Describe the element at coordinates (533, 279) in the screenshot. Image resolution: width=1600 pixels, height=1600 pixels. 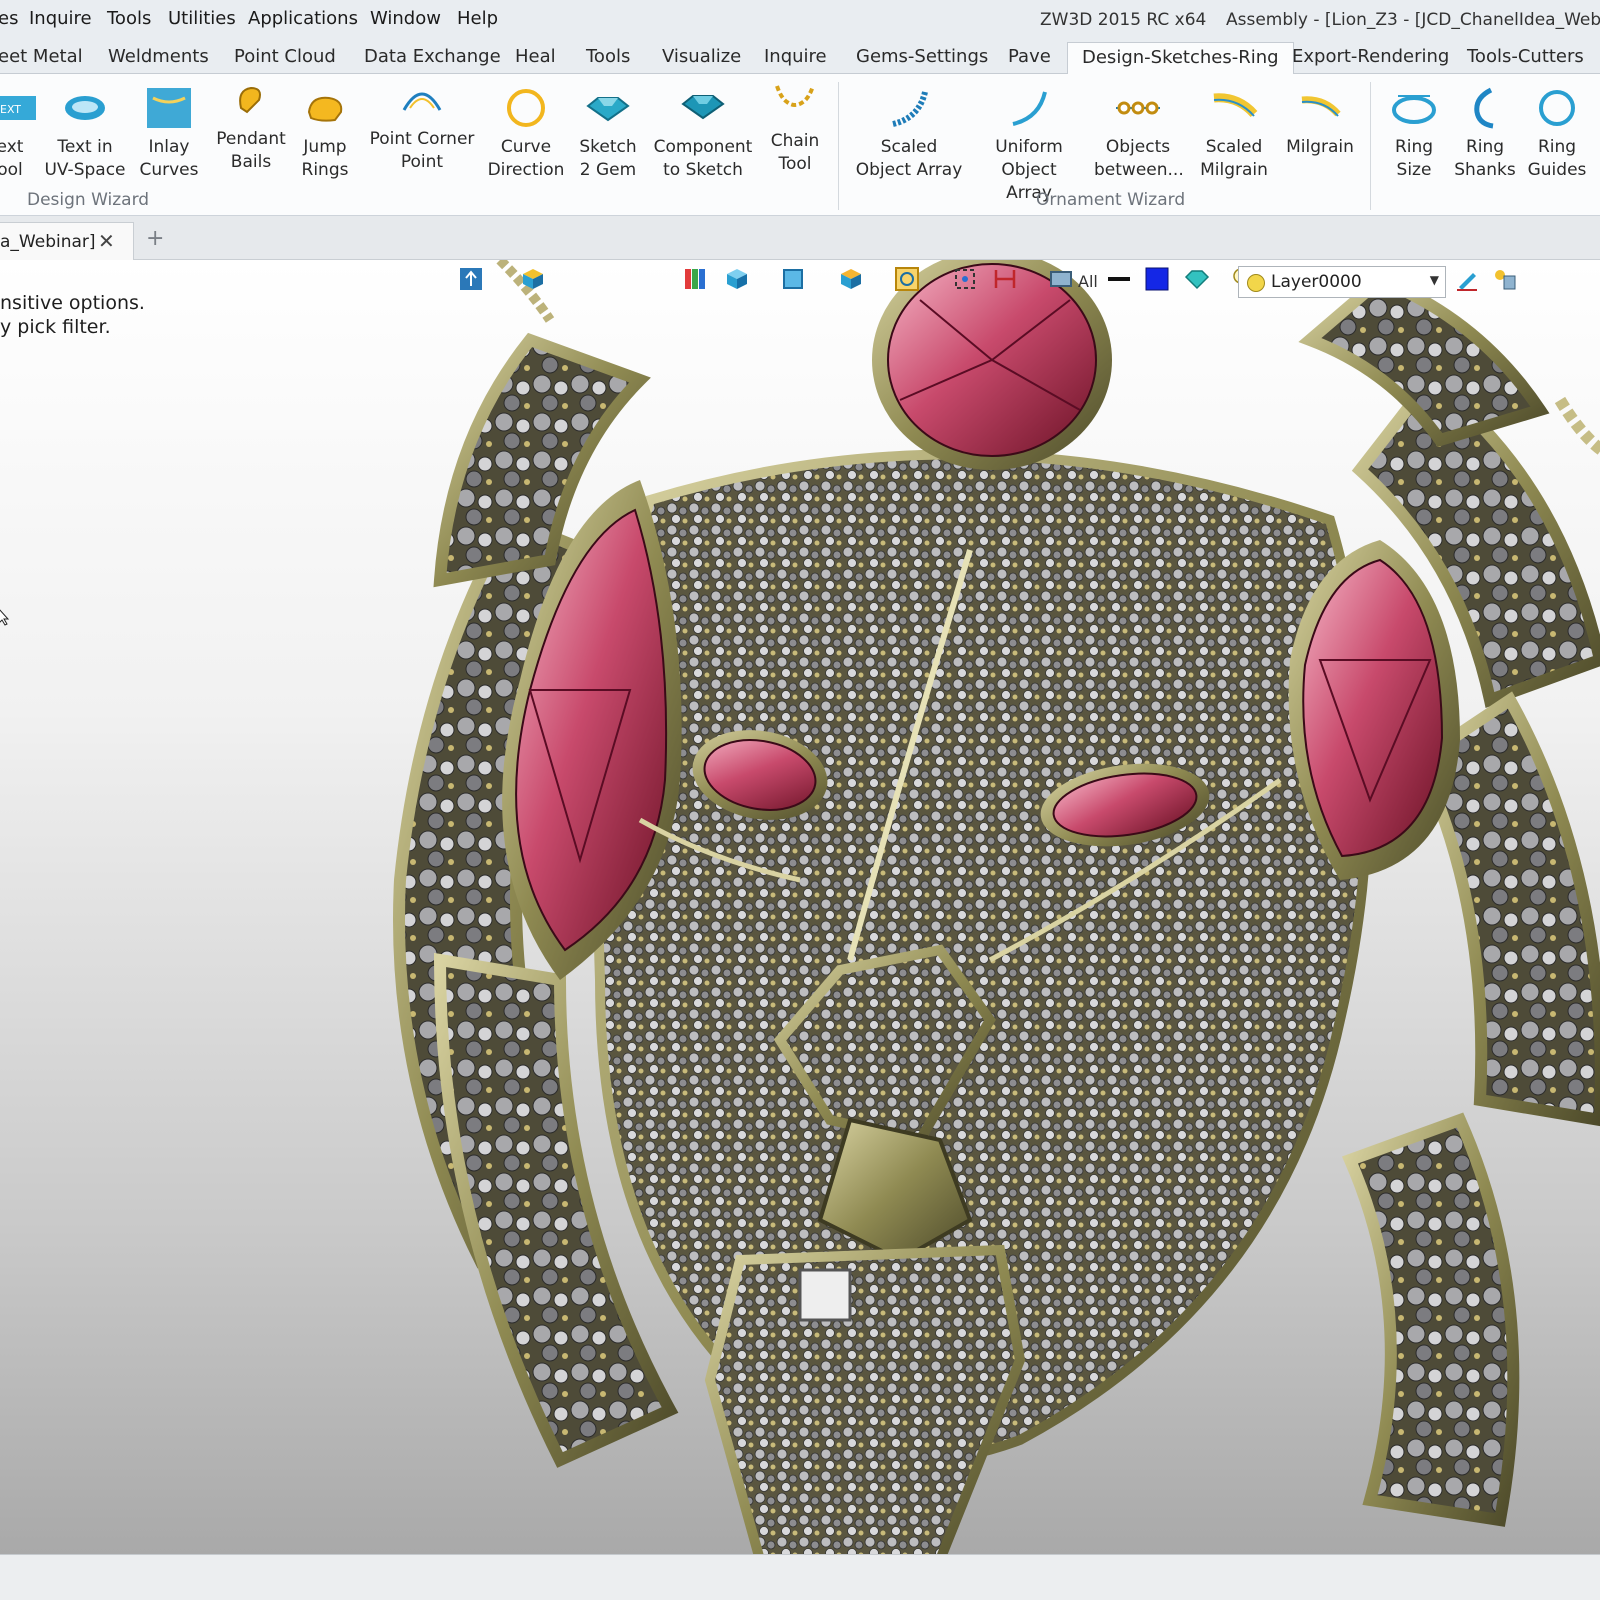
I see `cube-icon` at that location.